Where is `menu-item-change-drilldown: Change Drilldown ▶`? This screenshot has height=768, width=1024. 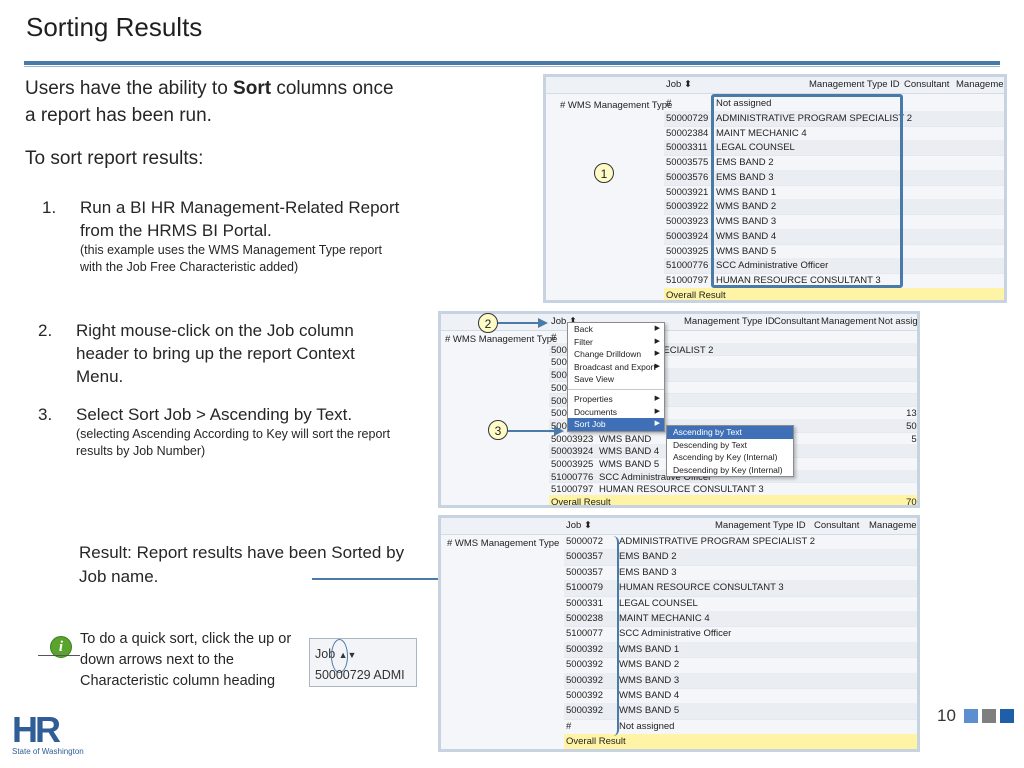
menu-item-change-drilldown: Change Drilldown ▶ is located at coordinates (616, 354).